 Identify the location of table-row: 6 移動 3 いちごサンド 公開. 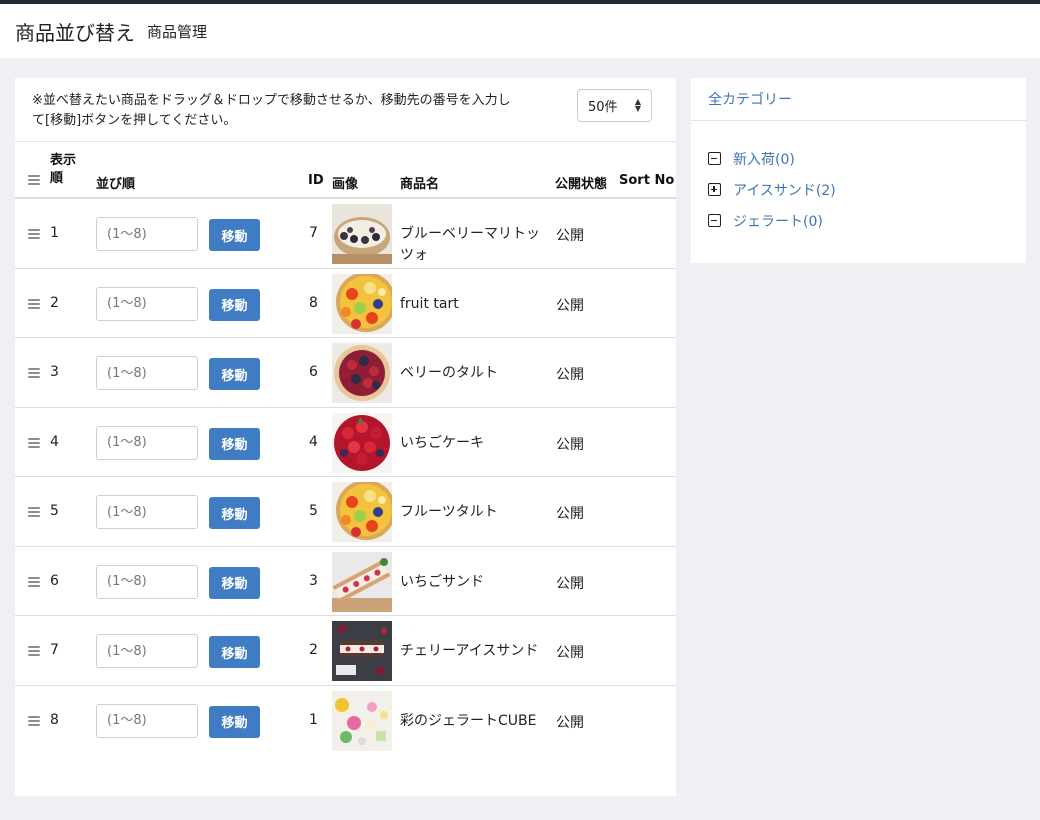
(345, 581).